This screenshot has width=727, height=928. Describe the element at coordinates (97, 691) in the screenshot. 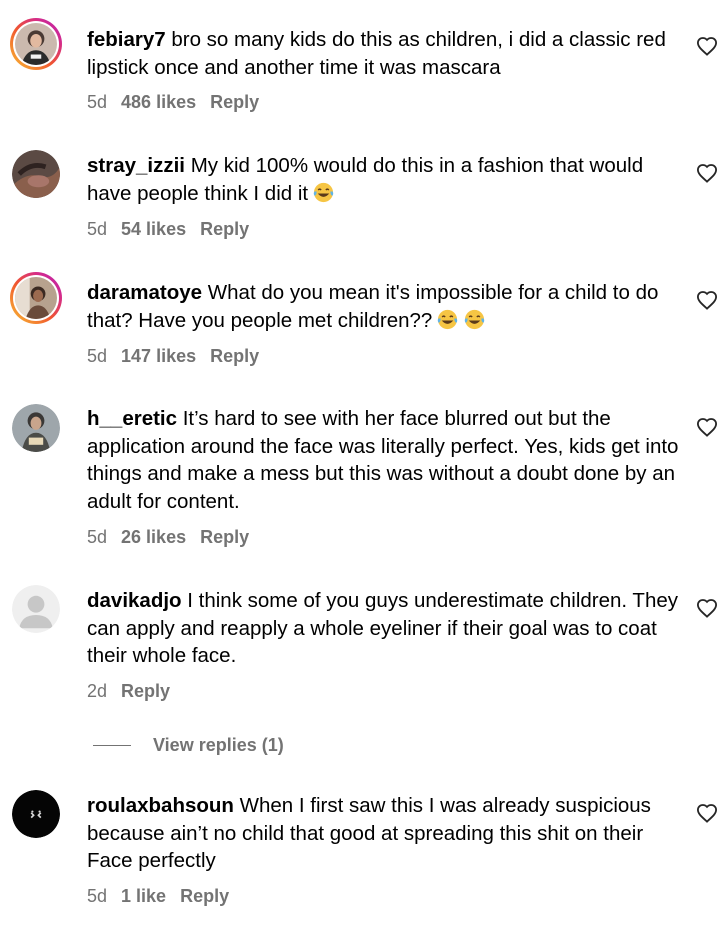

I see `comment-age: 2d` at that location.